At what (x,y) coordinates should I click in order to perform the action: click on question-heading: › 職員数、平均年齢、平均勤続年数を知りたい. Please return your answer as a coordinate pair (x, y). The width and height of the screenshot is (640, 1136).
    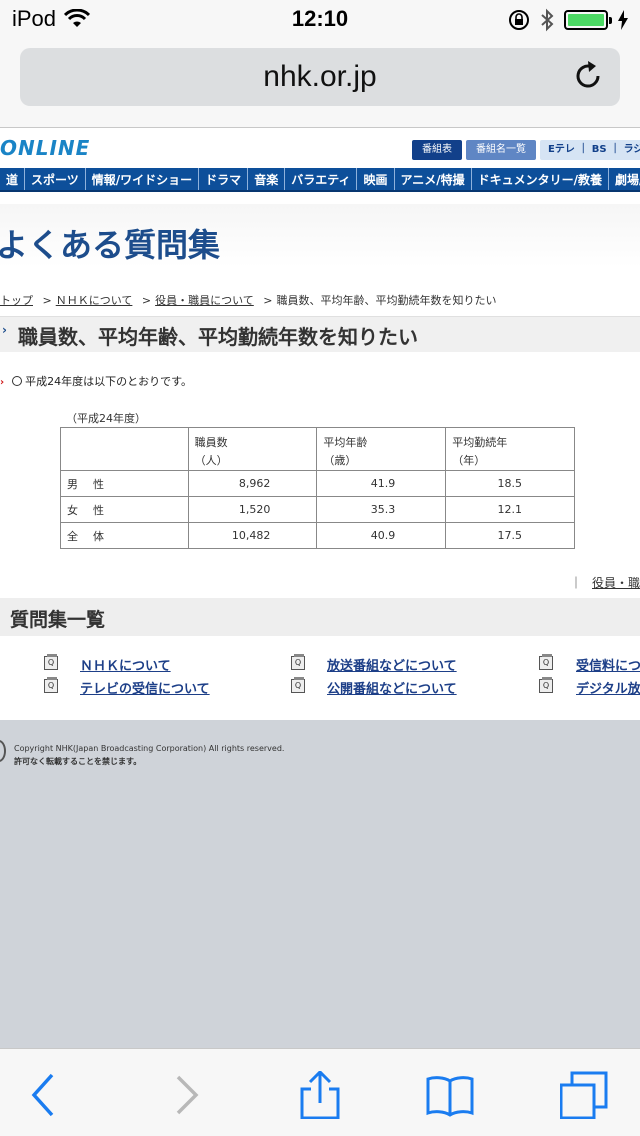
    Looking at the image, I should click on (320, 334).